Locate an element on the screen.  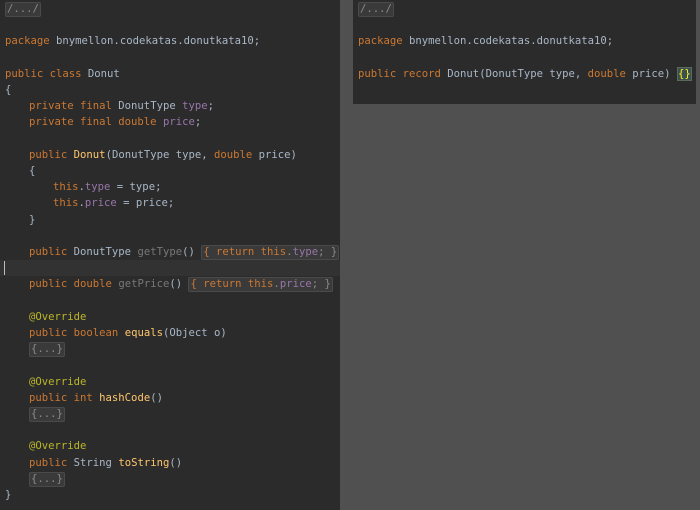
code-token: this is located at coordinates (66, 187).